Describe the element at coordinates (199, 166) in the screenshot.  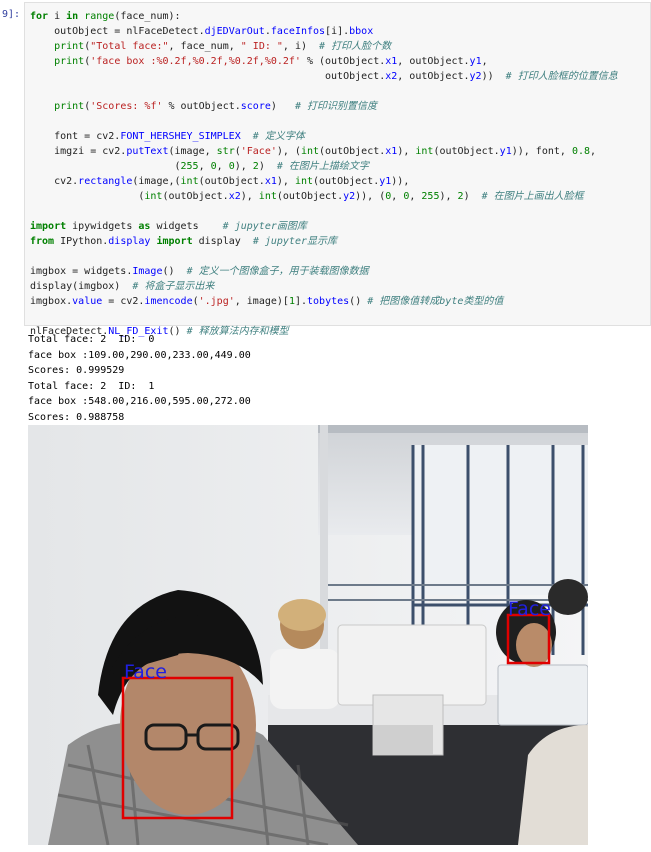
I see `code-line: (255, 0, 0), 2) # 在图片上描绘文字` at that location.